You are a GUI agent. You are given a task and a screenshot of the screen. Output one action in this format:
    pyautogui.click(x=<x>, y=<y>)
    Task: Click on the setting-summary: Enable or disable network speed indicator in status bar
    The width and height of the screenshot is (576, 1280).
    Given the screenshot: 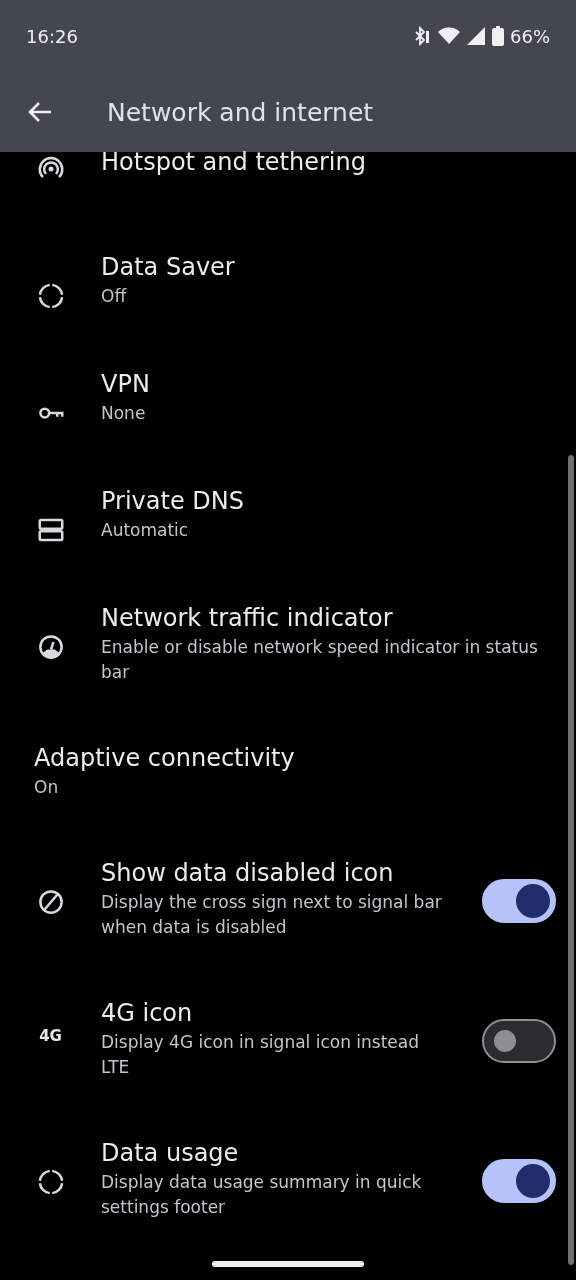 What is the action you would take?
    pyautogui.click(x=320, y=660)
    